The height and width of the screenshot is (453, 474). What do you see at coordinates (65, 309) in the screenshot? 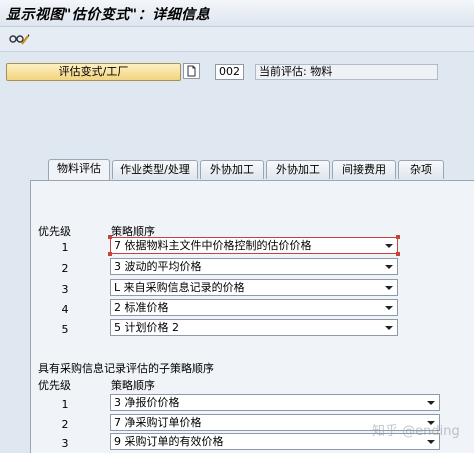
I see `priority-4: 4` at bounding box center [65, 309].